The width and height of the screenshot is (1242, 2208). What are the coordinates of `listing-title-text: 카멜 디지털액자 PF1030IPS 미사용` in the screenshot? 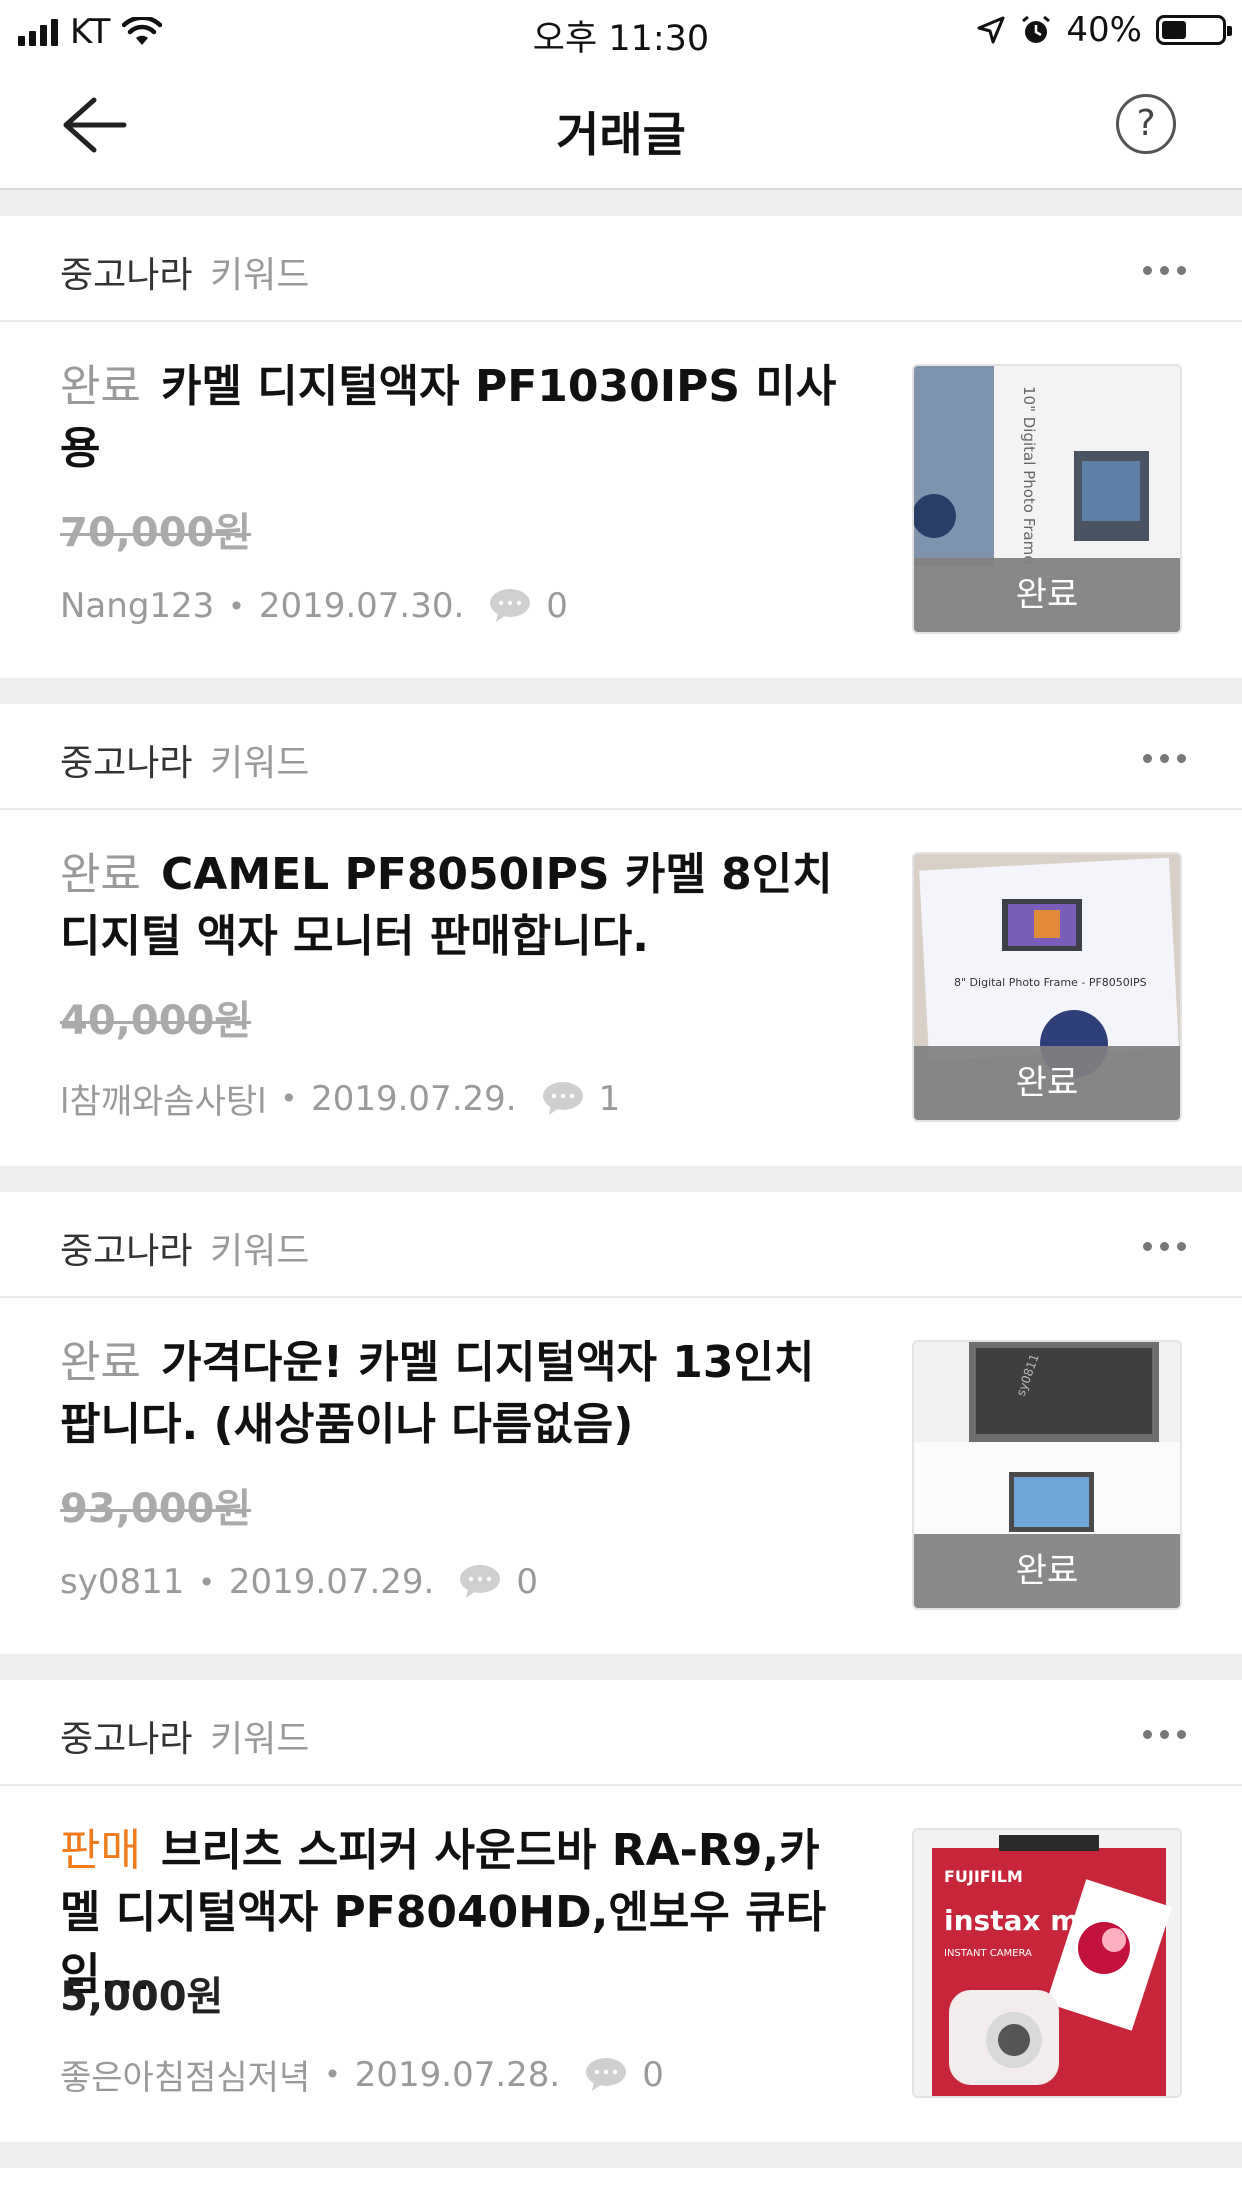 It's located at (448, 417).